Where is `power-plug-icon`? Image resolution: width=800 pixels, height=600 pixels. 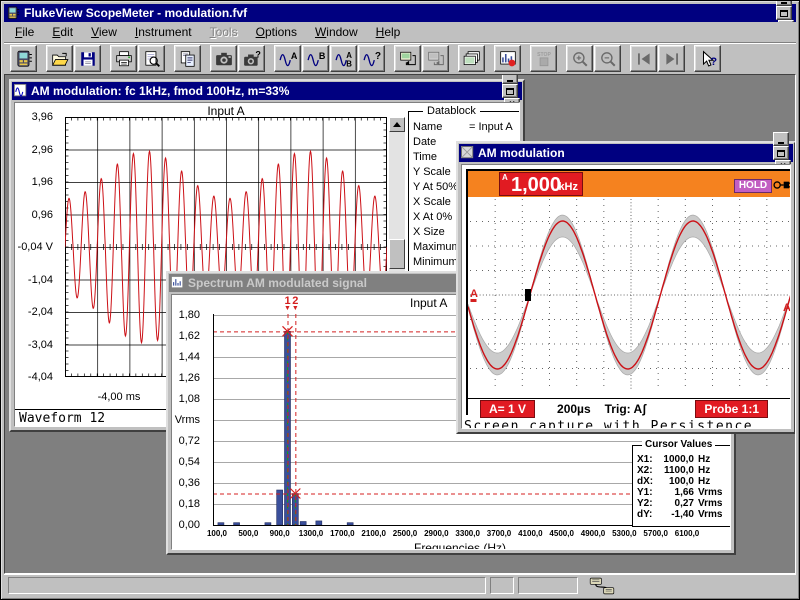 power-plug-icon is located at coordinates (781, 185).